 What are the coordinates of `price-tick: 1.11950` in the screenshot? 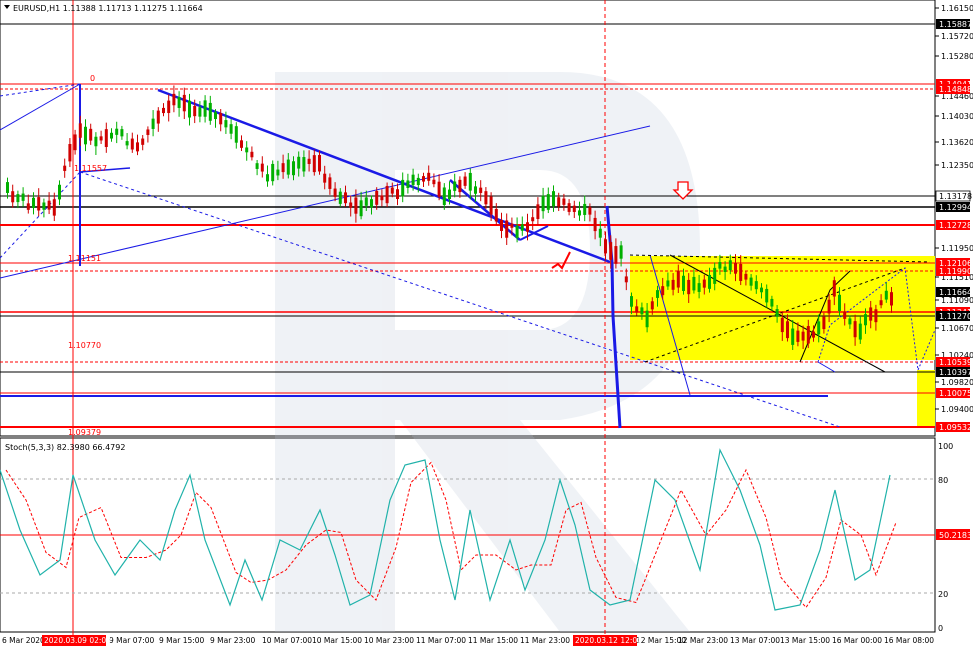 It's located at (957, 248).